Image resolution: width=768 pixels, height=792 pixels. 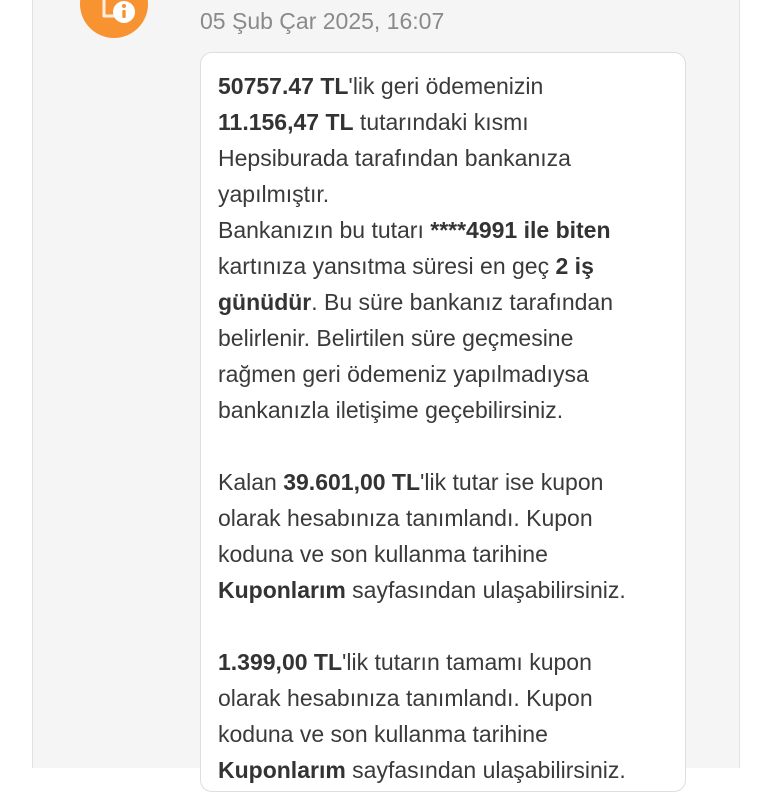 I want to click on message-line: Hepsiburada tarafından bankanıza, so click(x=394, y=158).